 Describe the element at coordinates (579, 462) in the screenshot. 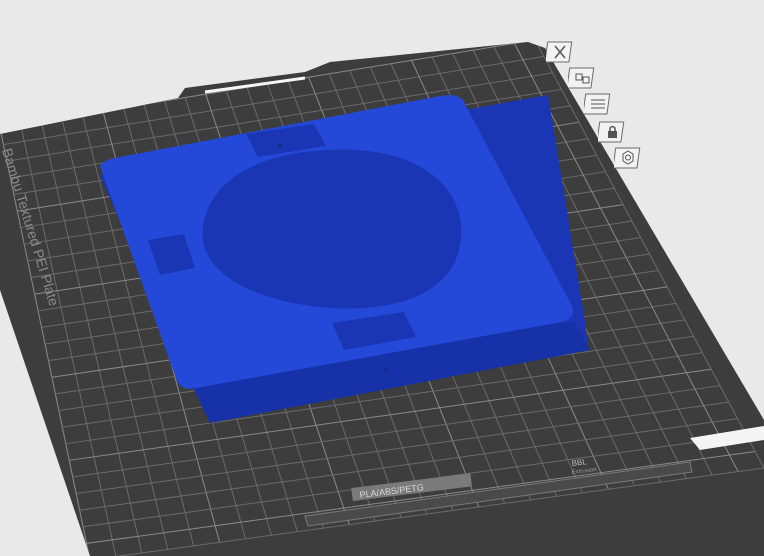

I see `brand-label: BBL` at that location.